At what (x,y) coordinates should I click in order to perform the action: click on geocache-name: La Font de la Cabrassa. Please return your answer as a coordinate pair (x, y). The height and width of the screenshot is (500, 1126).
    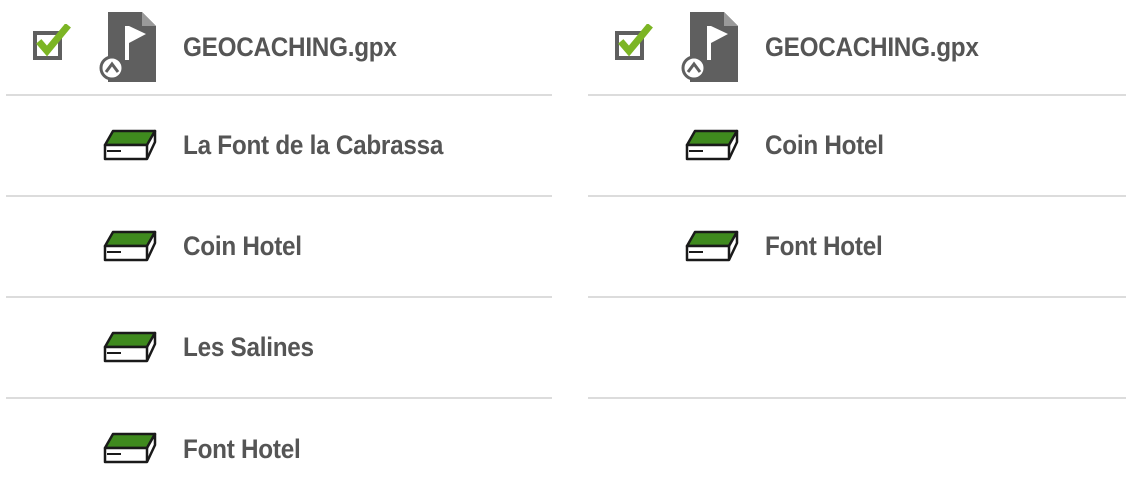
    Looking at the image, I should click on (313, 145).